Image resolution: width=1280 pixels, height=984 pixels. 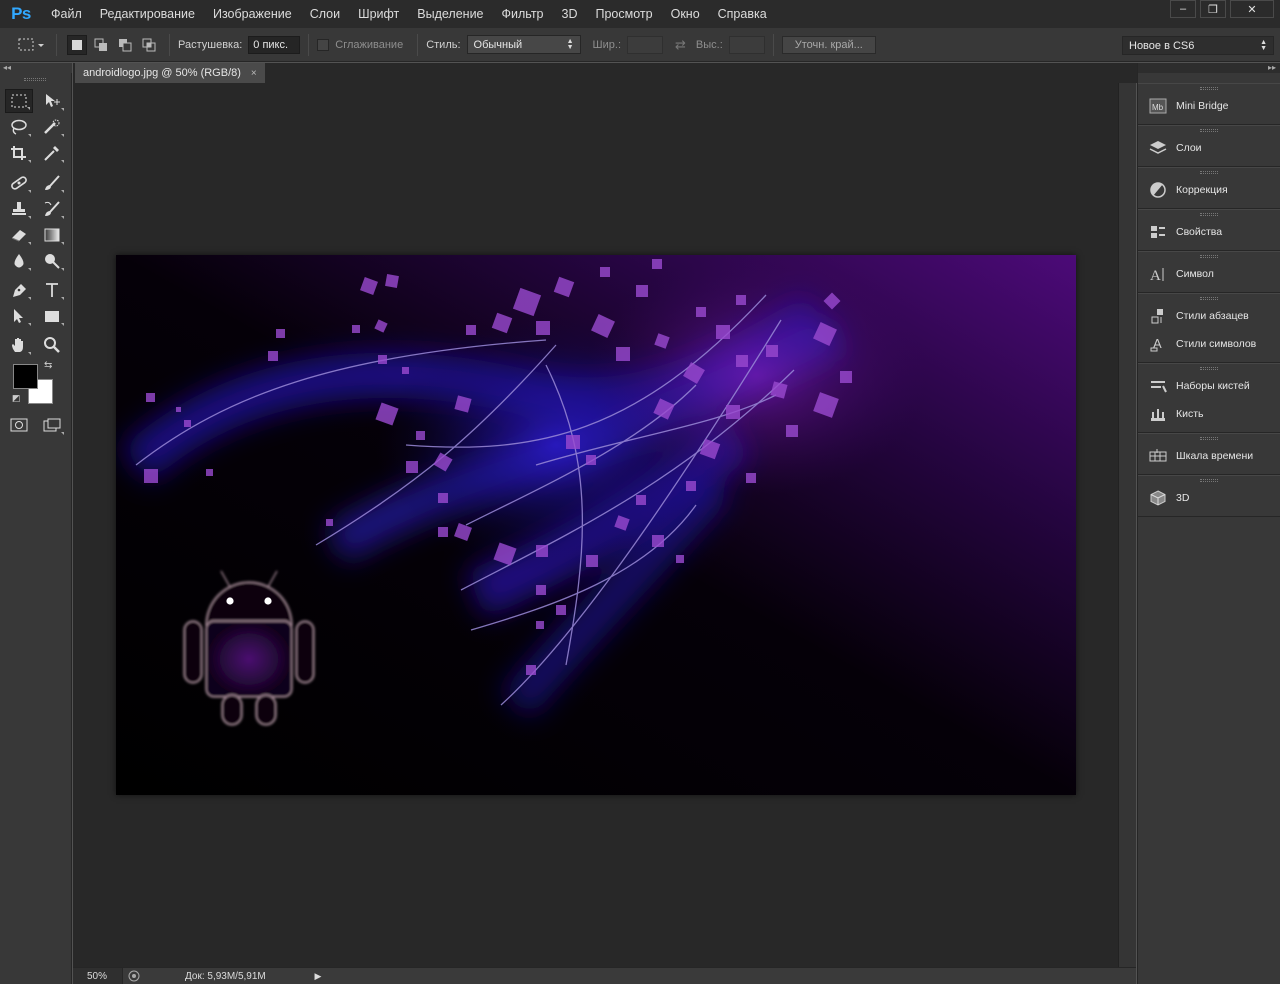 I want to click on intersect-selection-button, so click(x=149, y=45).